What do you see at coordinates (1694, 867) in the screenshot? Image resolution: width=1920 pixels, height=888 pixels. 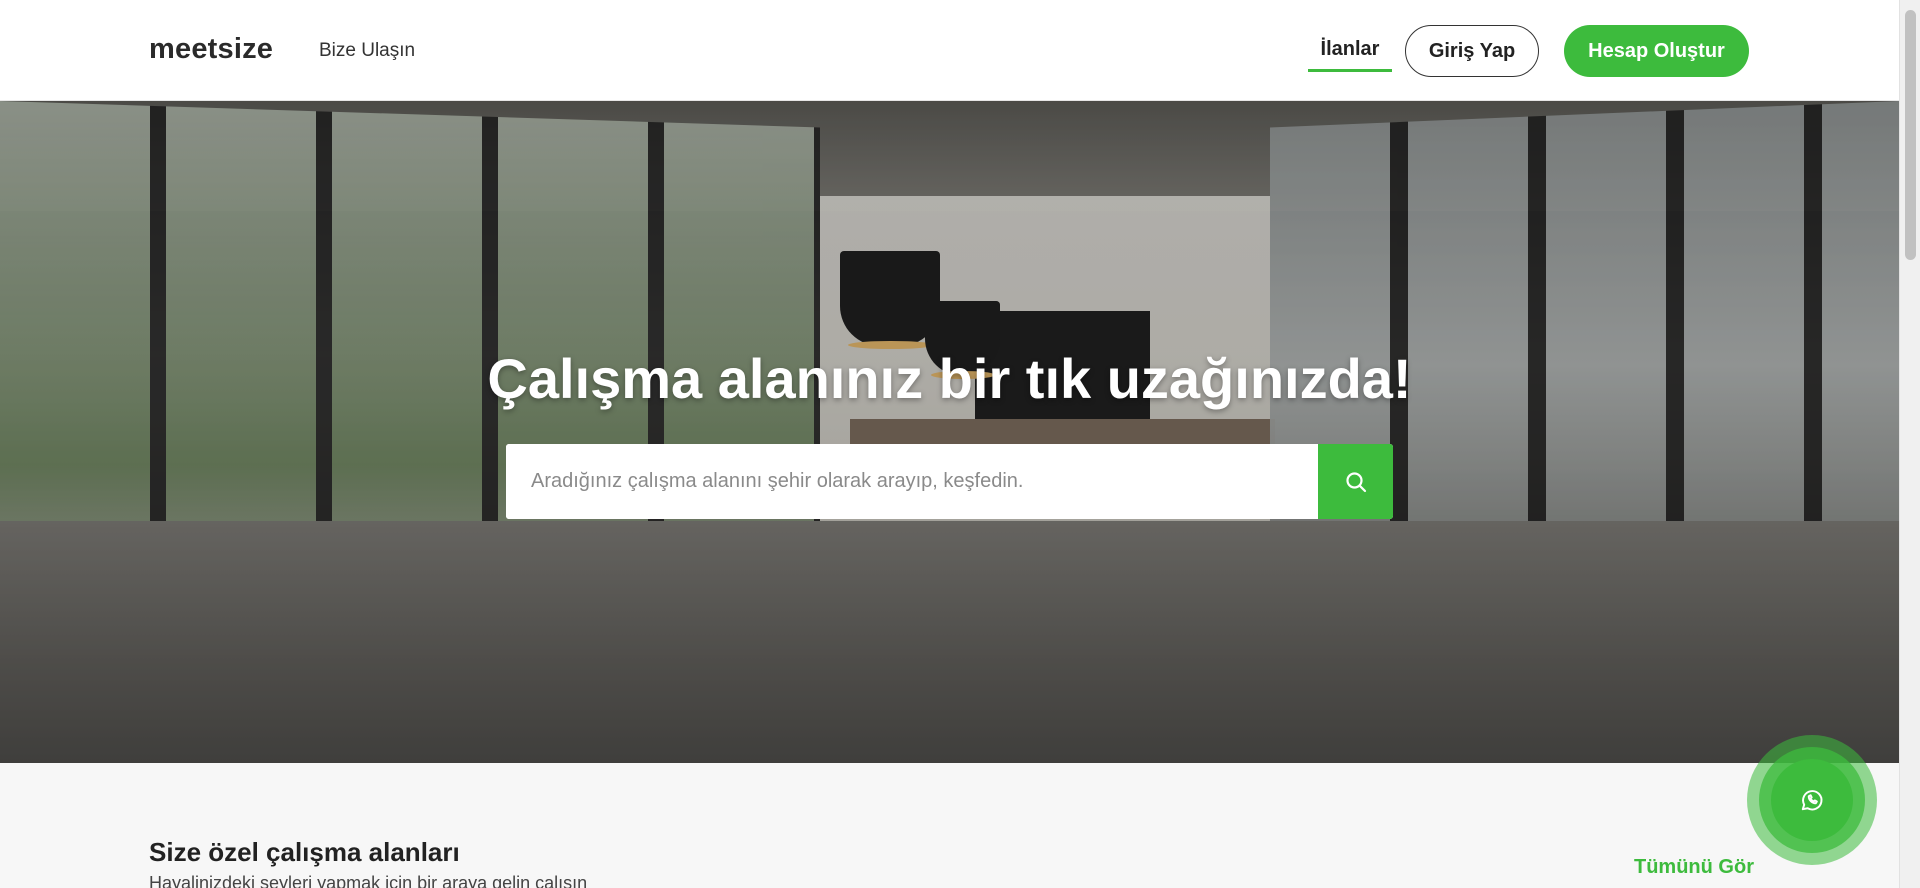 I see `see-all-link: Tümünü Gör` at bounding box center [1694, 867].